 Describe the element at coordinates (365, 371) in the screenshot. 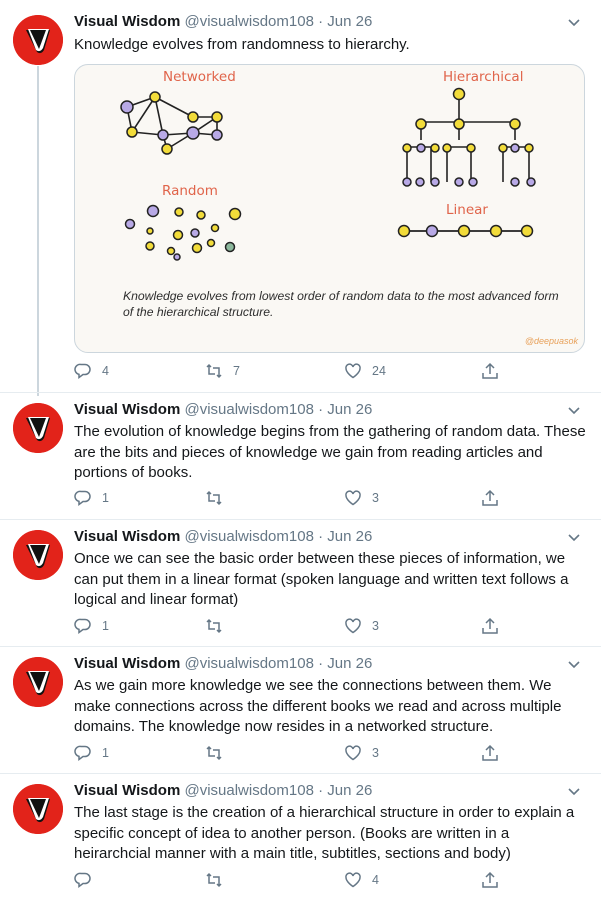

I see `like-button: 24` at that location.